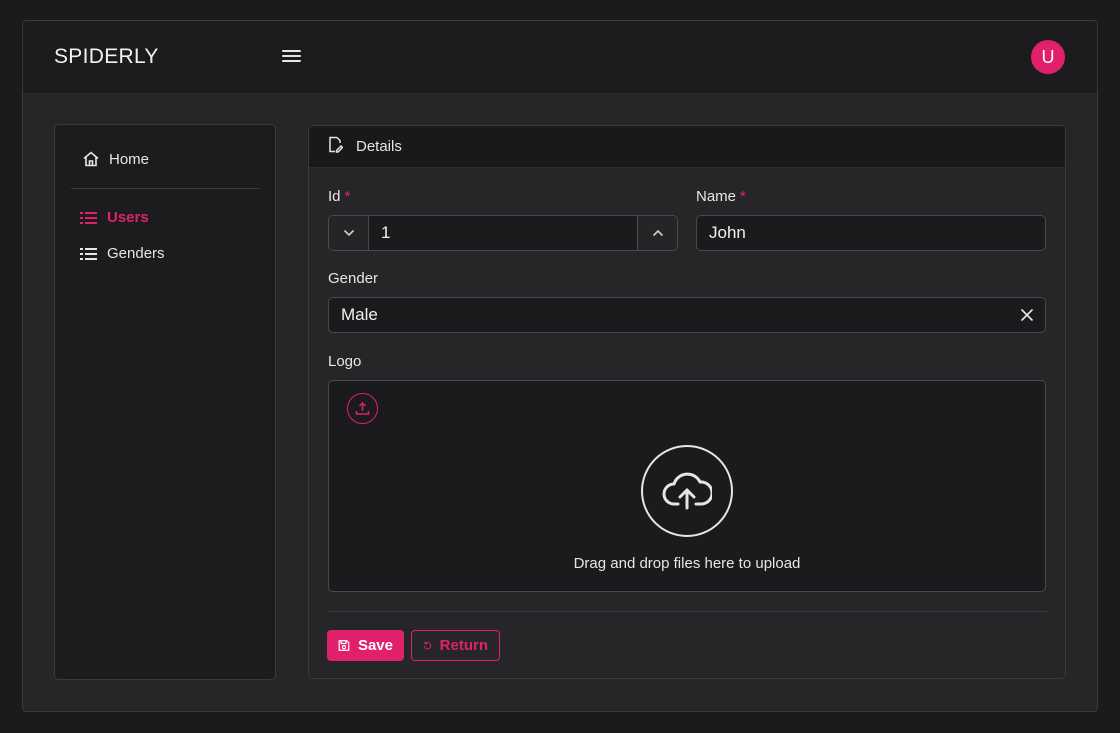 This screenshot has width=1120, height=733. I want to click on id-label: Id *, so click(339, 196).